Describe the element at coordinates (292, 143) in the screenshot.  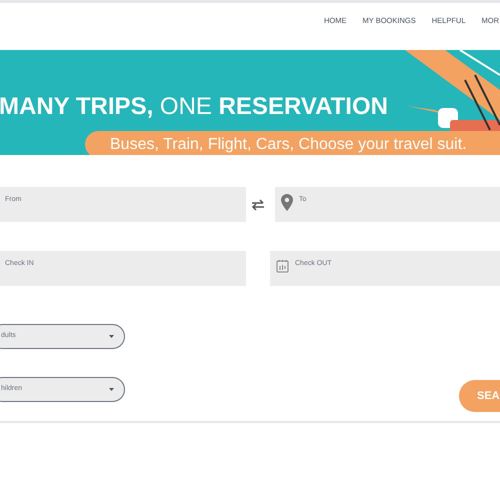
I see `banner-tagline: Buses, Train, Flight, Cars, Choose your travel suit.` at that location.